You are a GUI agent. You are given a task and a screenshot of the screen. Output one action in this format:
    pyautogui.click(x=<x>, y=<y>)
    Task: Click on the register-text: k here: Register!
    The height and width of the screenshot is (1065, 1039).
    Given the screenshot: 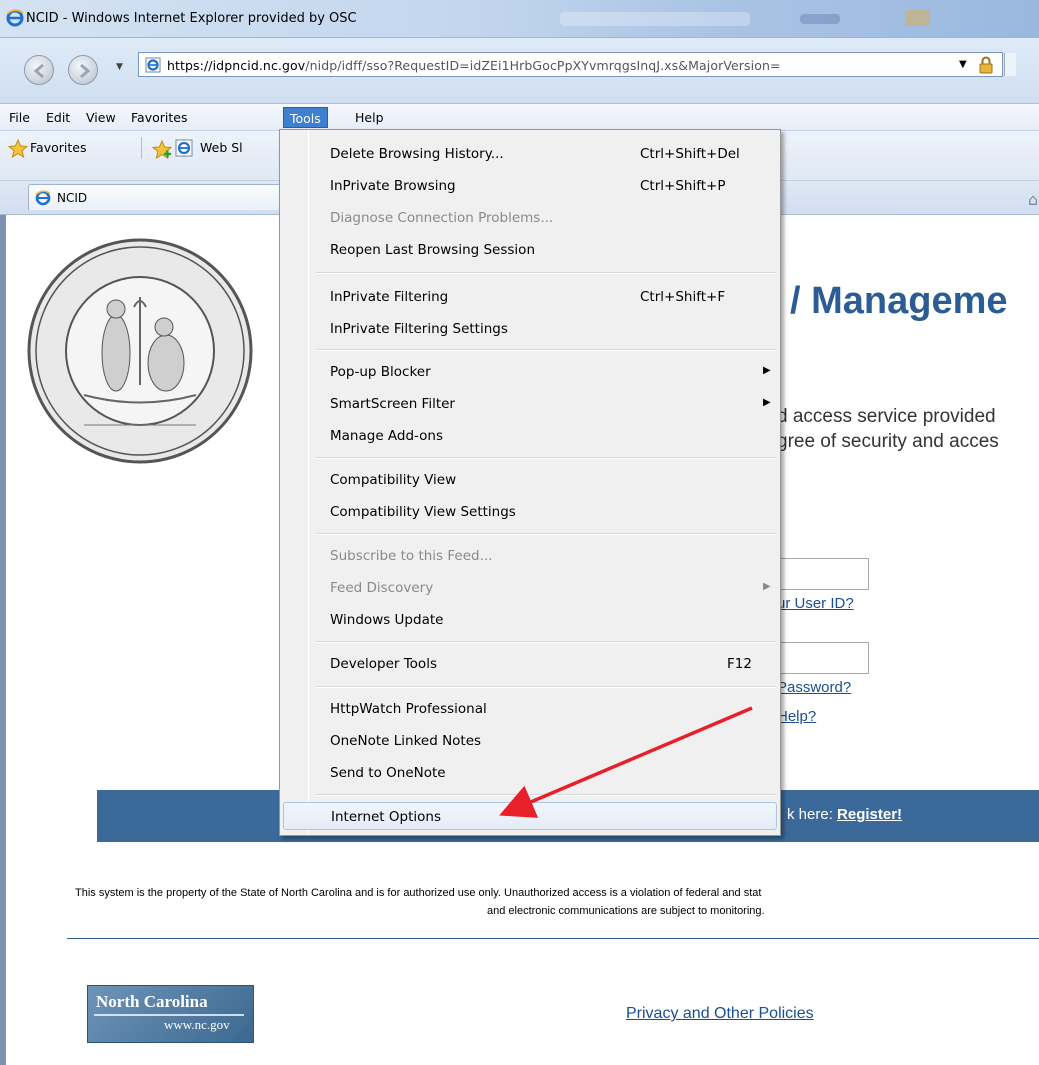 What is the action you would take?
    pyautogui.click(x=845, y=814)
    